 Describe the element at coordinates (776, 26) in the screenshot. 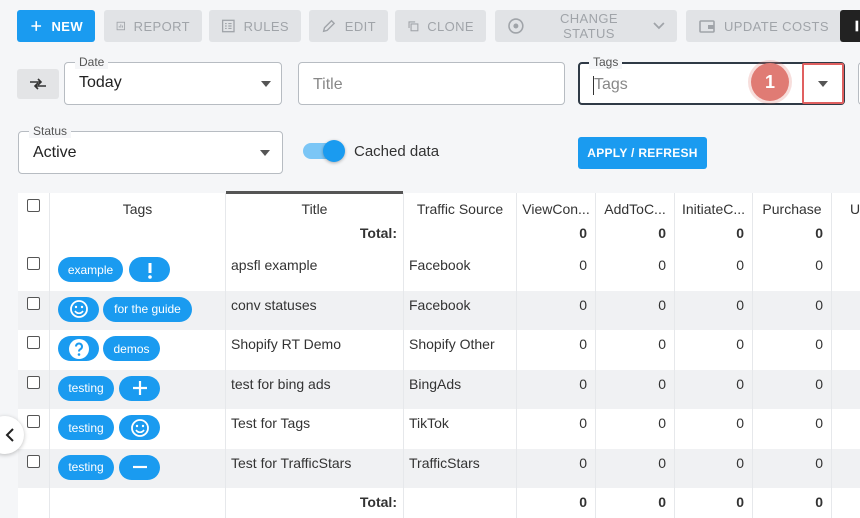

I see `update-costs-label: UPDATE COSTS` at that location.